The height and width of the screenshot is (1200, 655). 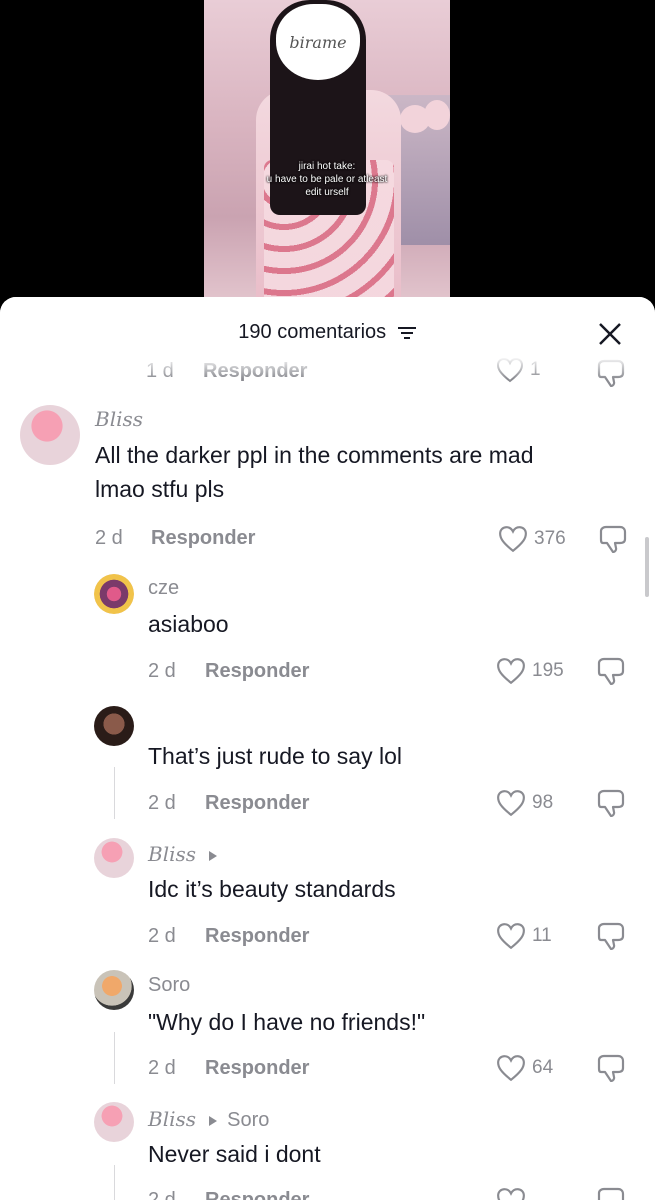 I want to click on video-watermark: birame, so click(x=318, y=42).